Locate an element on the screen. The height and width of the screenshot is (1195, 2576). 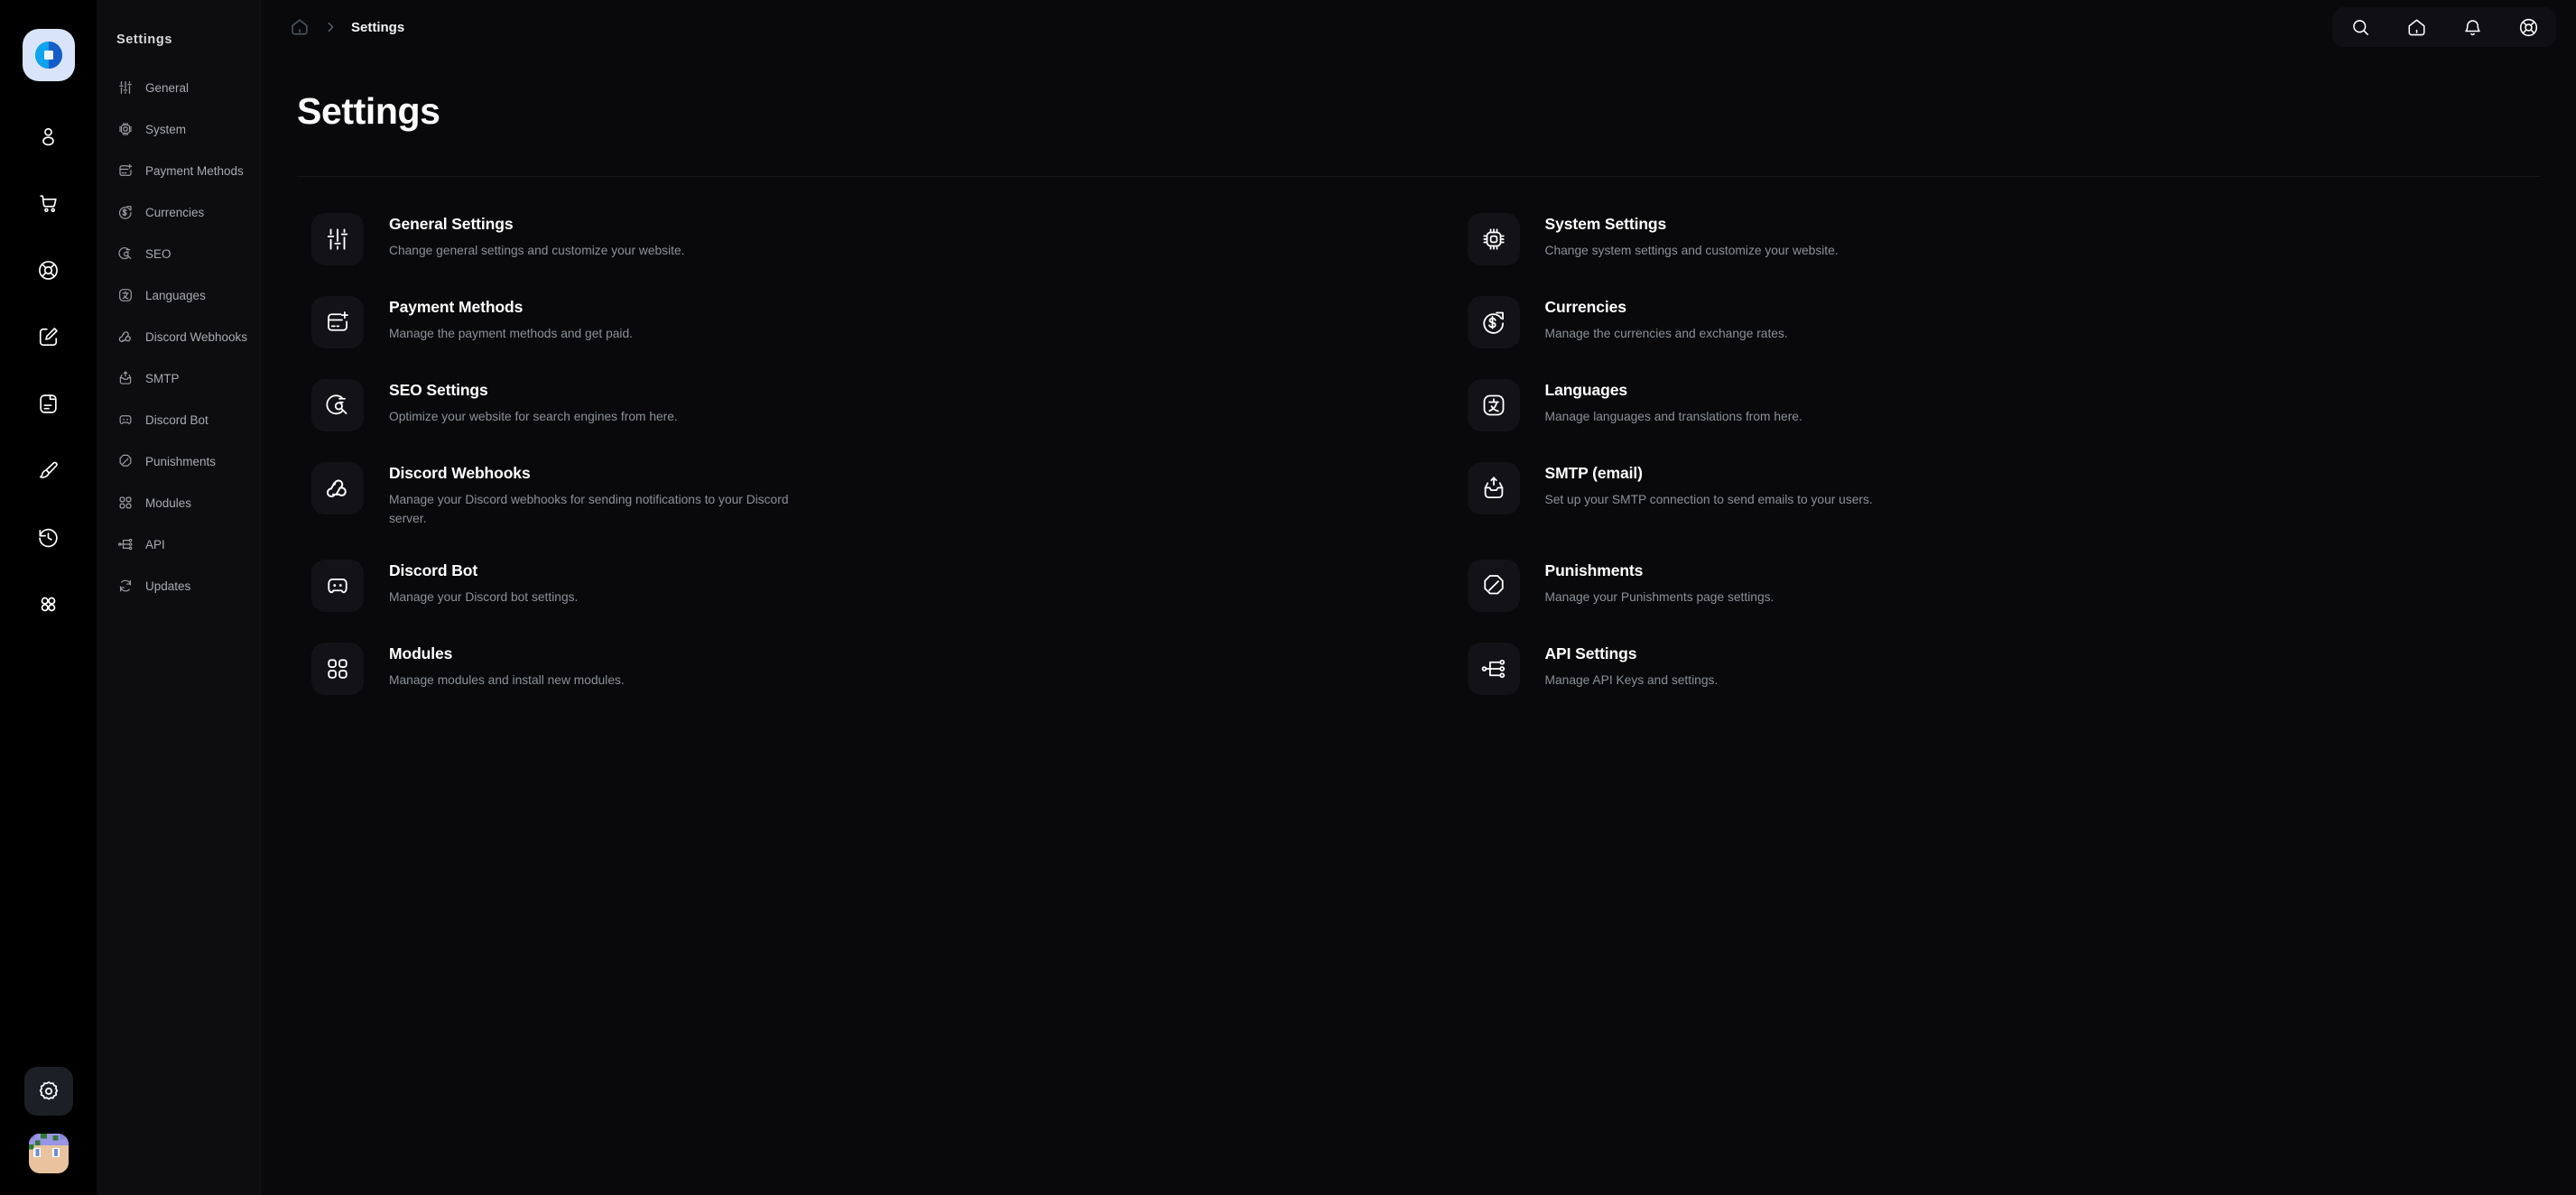
sidebar-item-general: General is located at coordinates (178, 88).